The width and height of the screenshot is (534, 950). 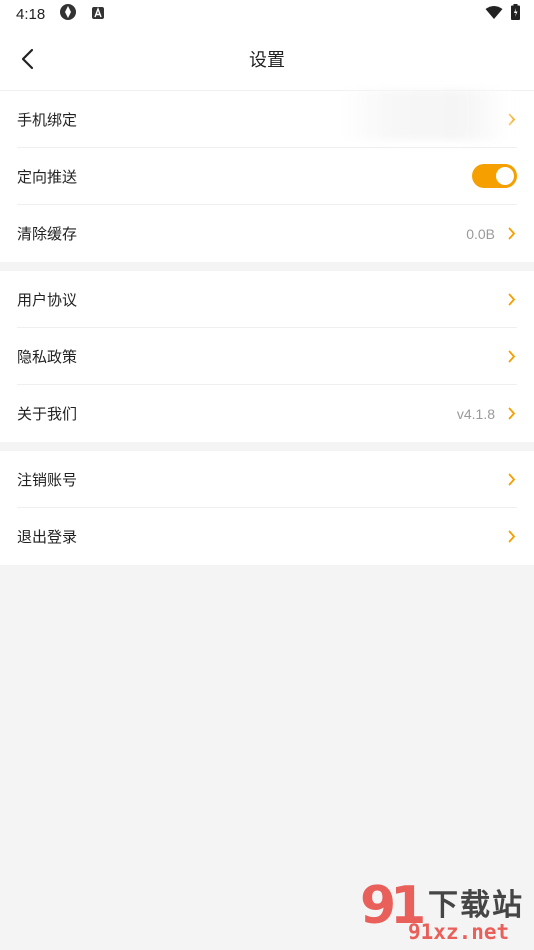 What do you see at coordinates (47, 356) in the screenshot?
I see `row-label: 隐私政策` at bounding box center [47, 356].